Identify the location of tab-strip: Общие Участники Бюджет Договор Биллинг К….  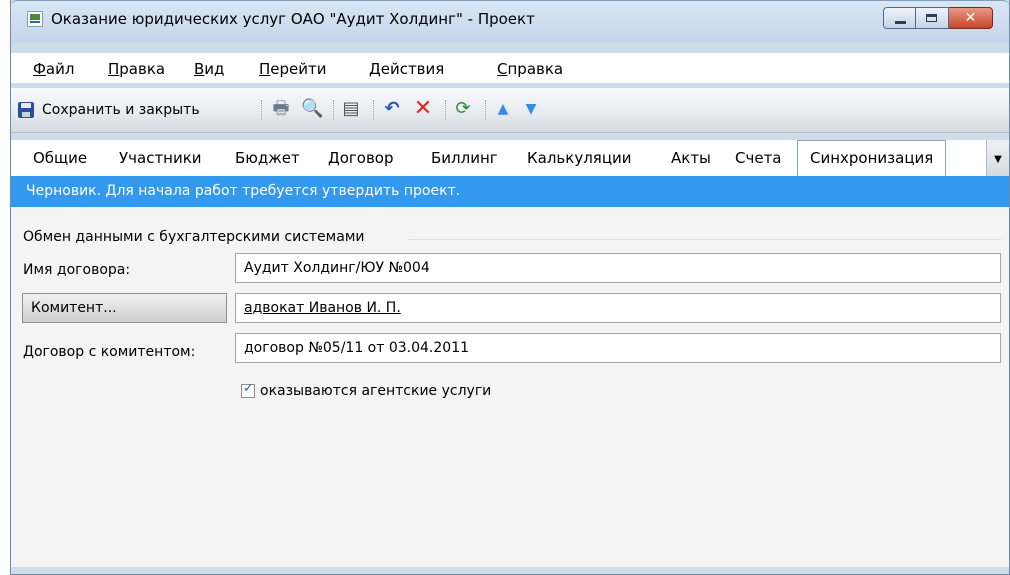
(510, 158).